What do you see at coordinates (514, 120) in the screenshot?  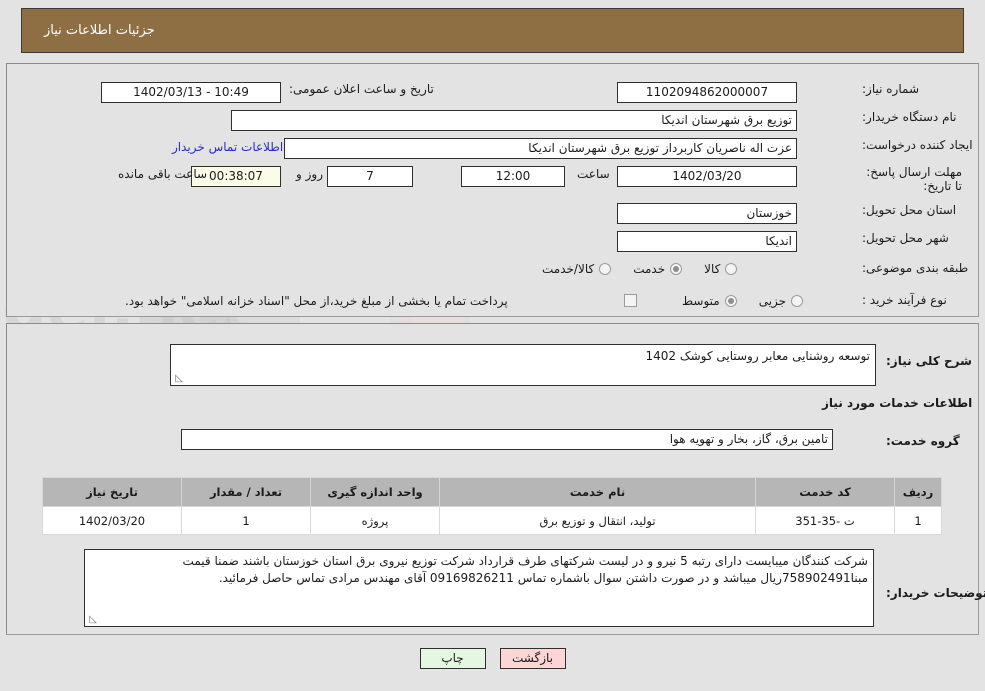 I see `buyer-org-value: توزیع برق شهرستان اندیکا` at bounding box center [514, 120].